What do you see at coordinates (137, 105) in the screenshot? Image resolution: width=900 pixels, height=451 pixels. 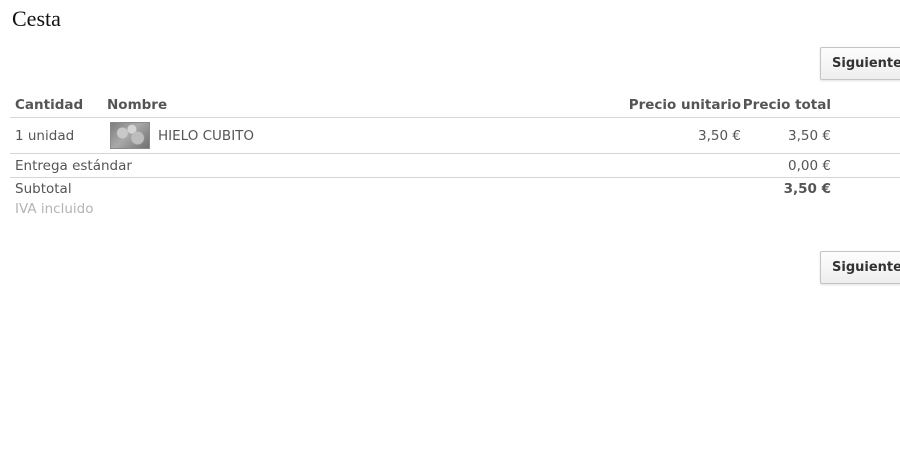 I see `column-header-name: Nombre` at bounding box center [137, 105].